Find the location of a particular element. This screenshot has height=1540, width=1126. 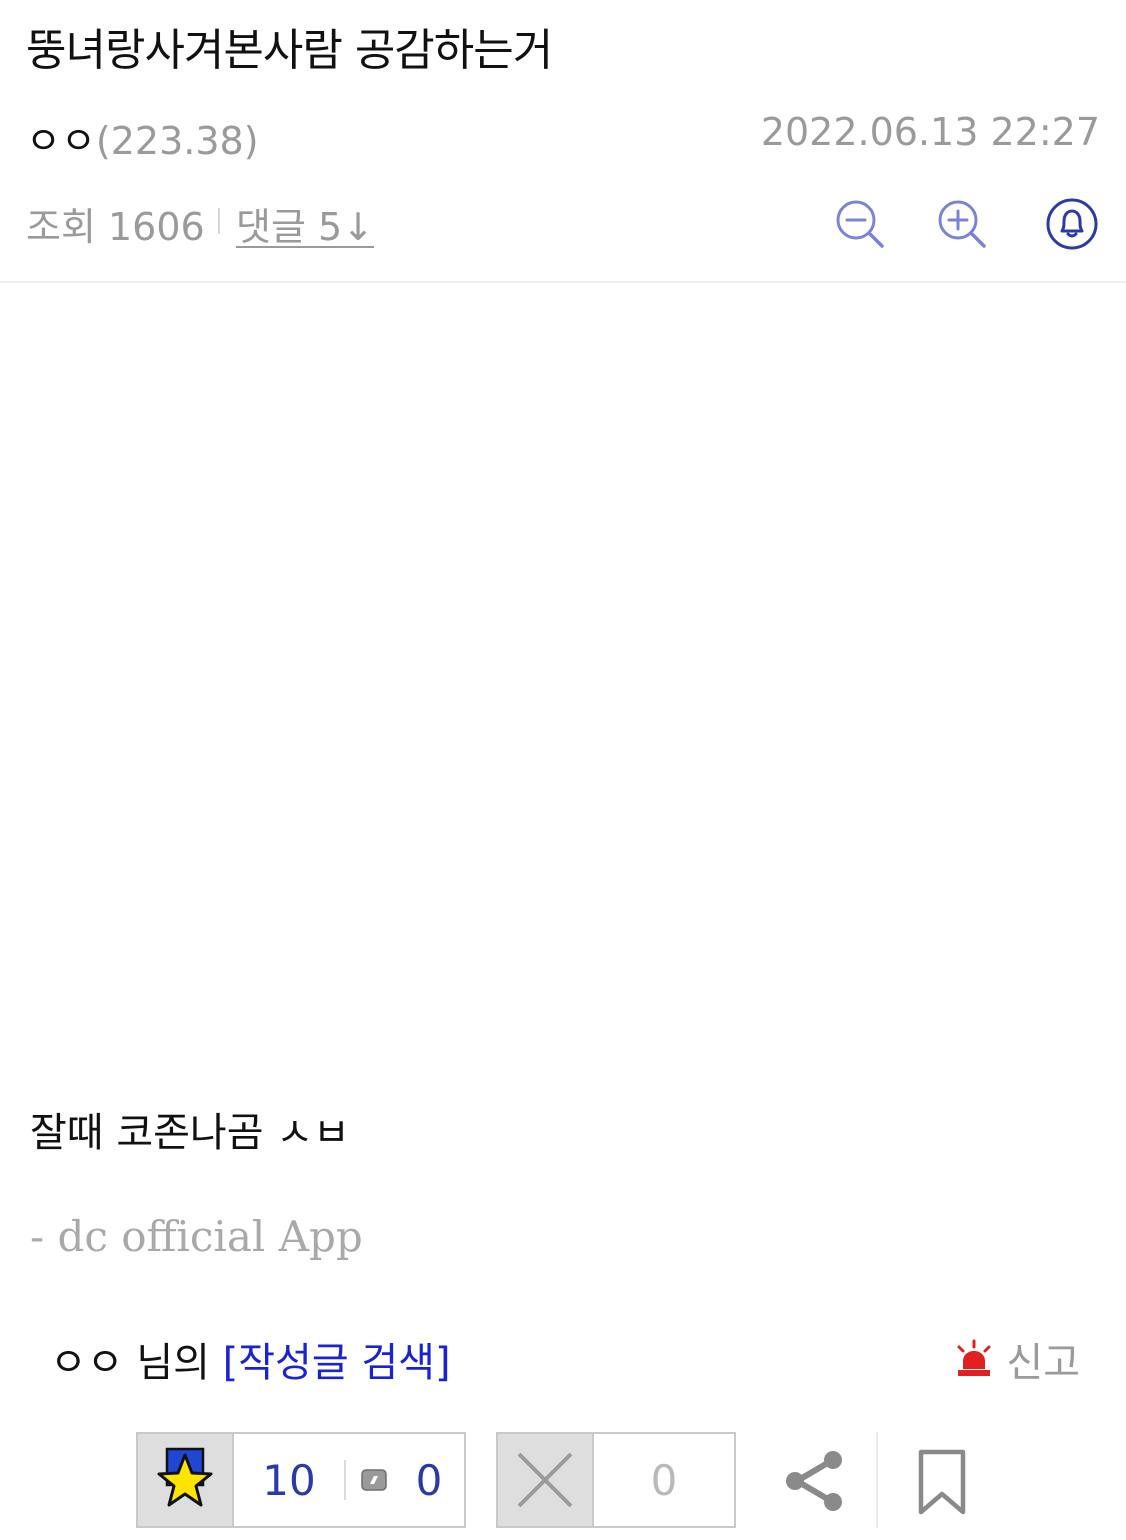

zoom-in-icon is located at coordinates (962, 224).